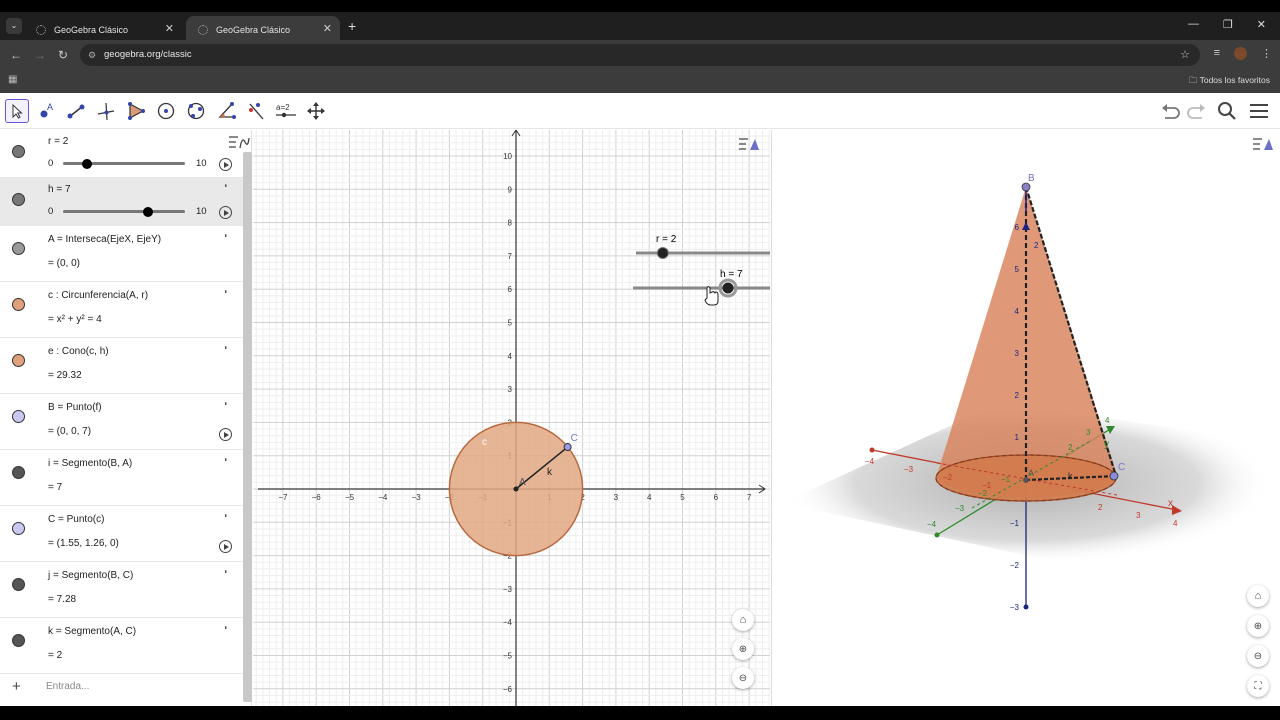 The height and width of the screenshot is (720, 1280). Describe the element at coordinates (14, 26) in the screenshot. I see `tab-search-icon: ⌄` at that location.